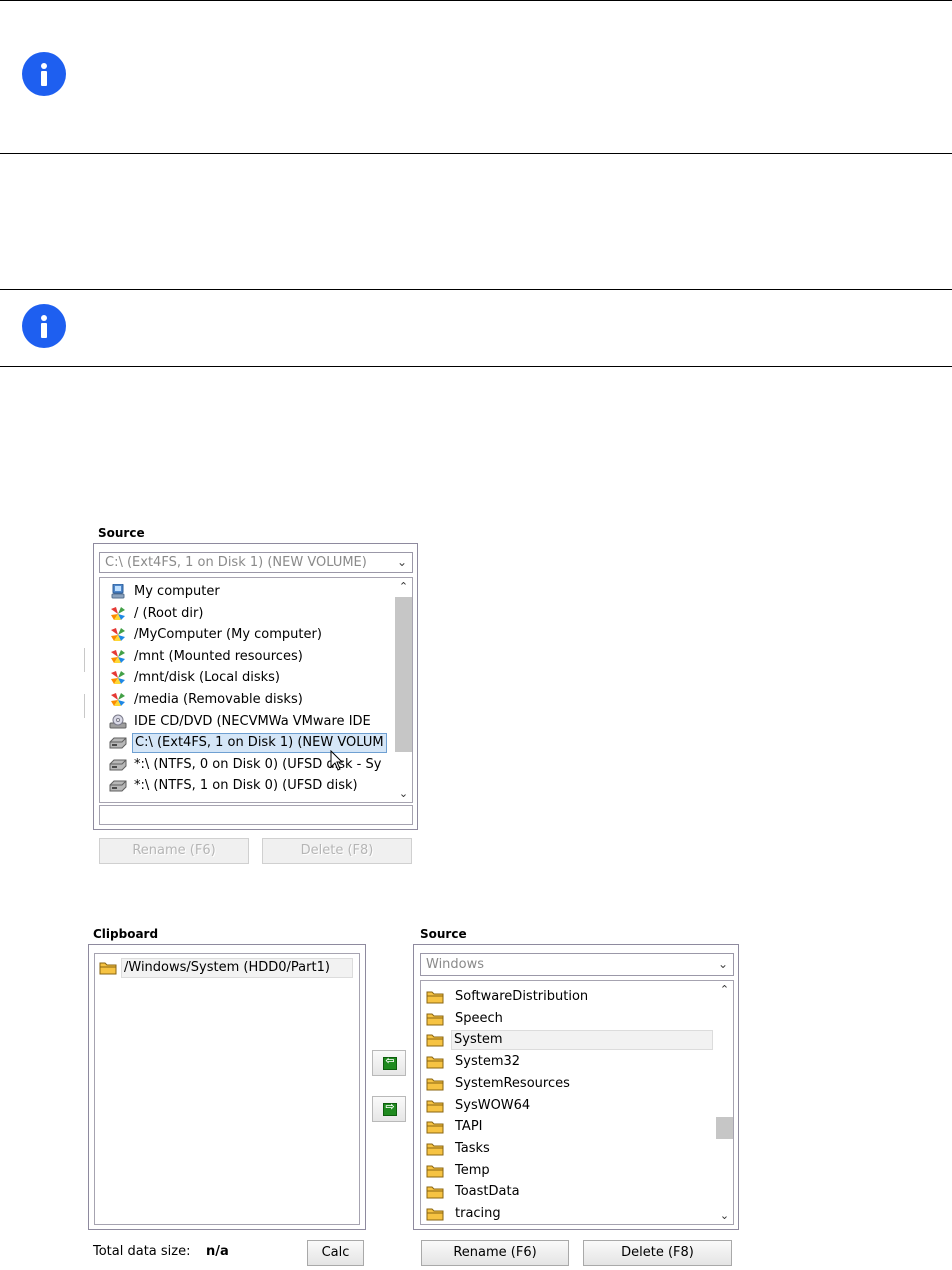  I want to click on list-item: System, so click(568, 1040).